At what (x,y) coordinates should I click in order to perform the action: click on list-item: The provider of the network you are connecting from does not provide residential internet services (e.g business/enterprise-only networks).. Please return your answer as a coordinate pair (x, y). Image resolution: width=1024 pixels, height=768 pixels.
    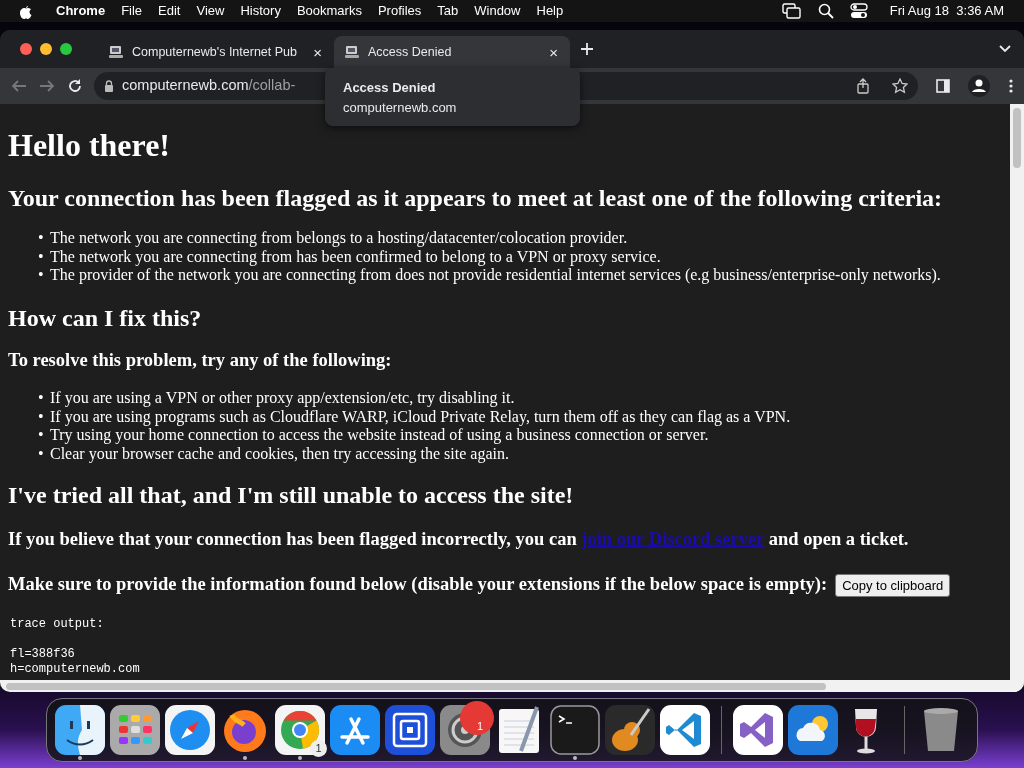
    Looking at the image, I should click on (495, 275).